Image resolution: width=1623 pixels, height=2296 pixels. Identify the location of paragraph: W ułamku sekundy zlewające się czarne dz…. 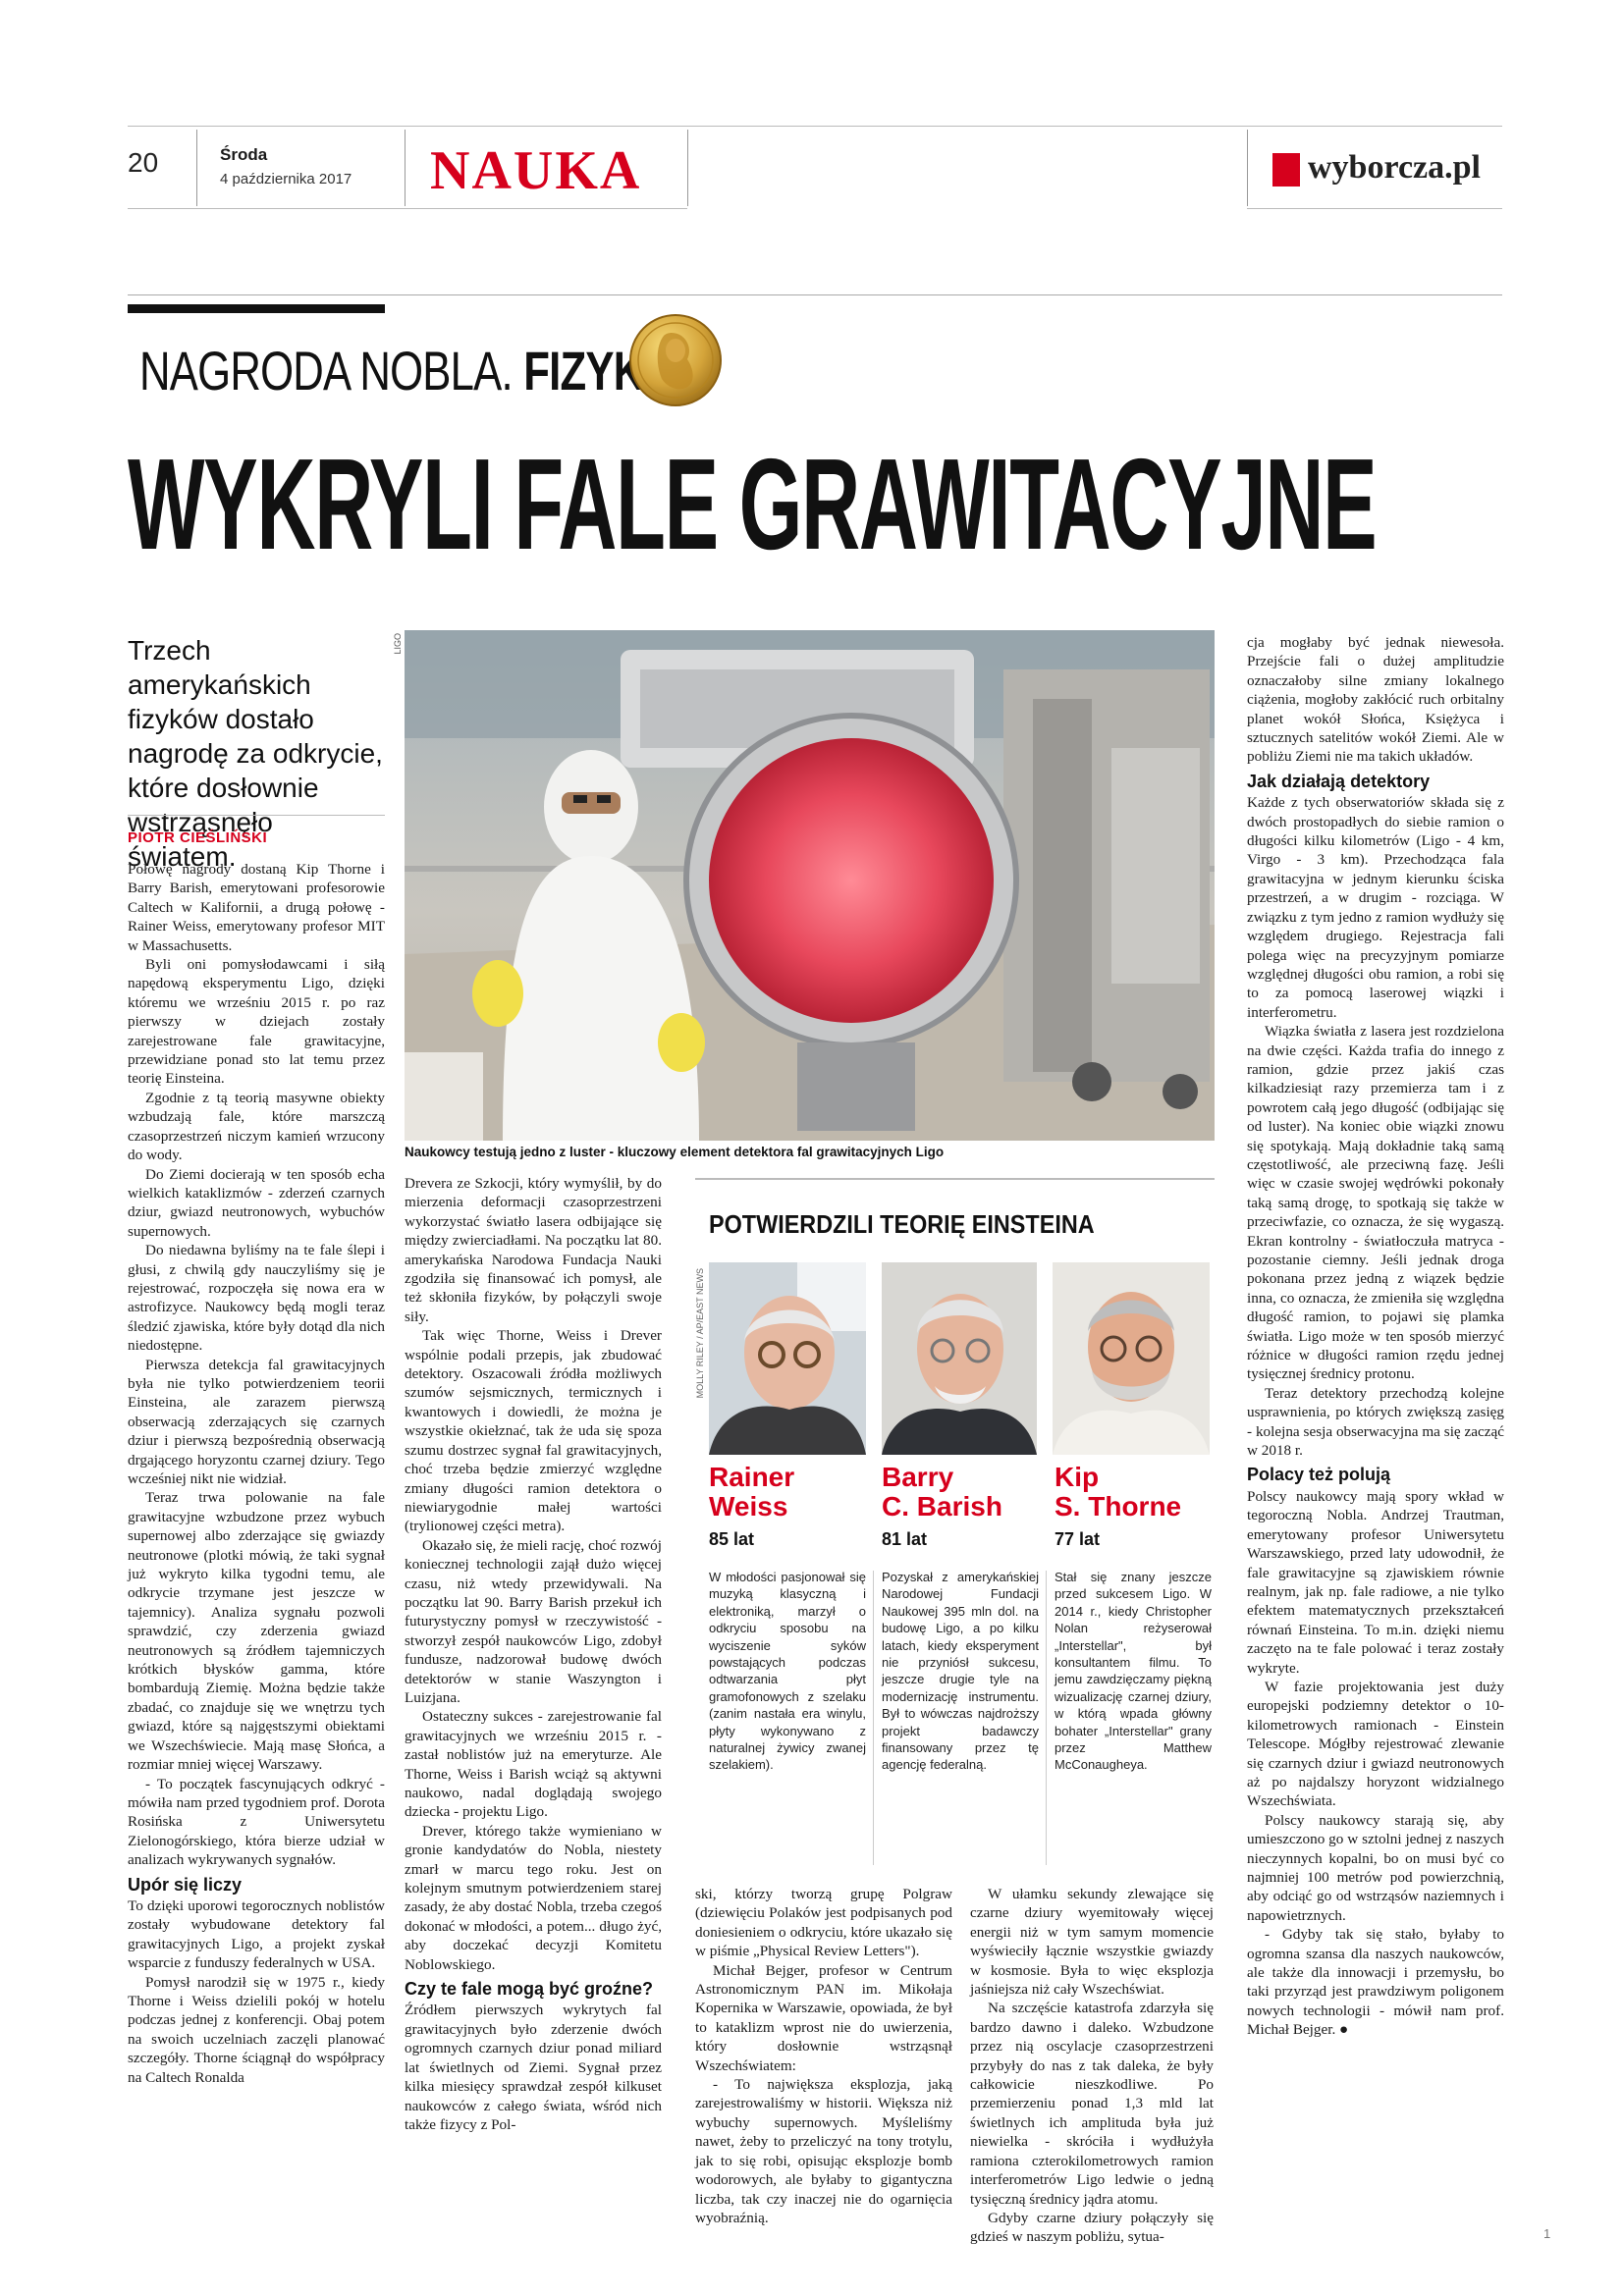
(1092, 1942).